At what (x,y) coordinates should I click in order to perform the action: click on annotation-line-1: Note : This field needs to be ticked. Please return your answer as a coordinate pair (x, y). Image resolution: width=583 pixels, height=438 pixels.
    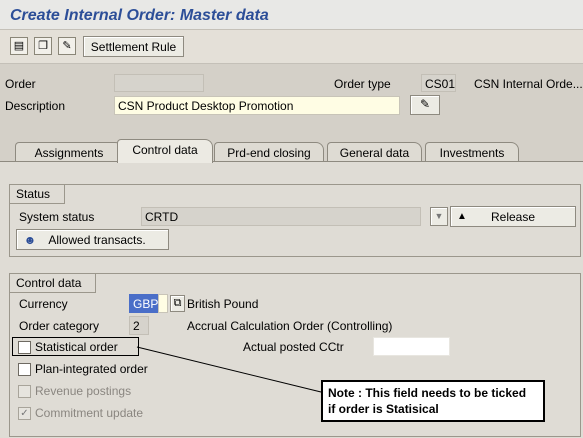
    Looking at the image, I should click on (427, 393).